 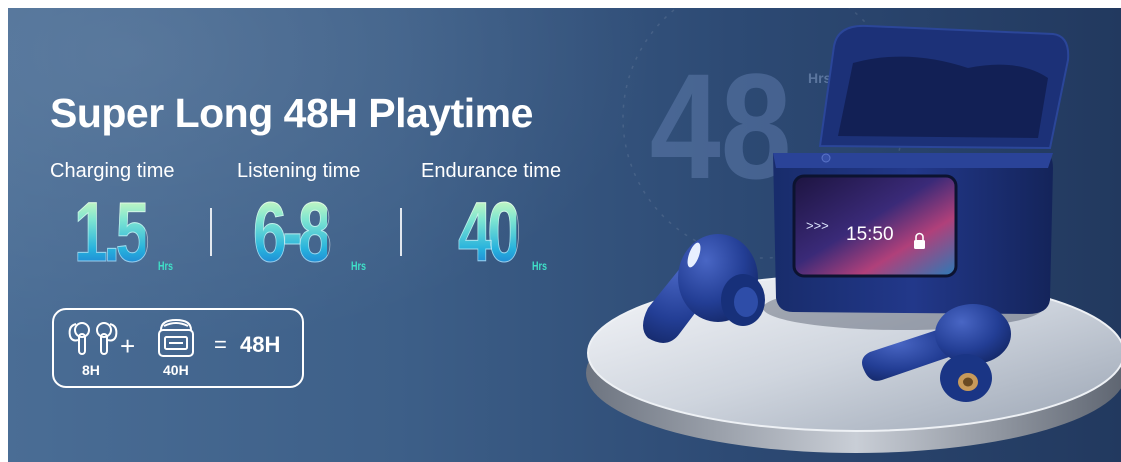 I want to click on stat-value-listening: 6-8, so click(x=293, y=232).